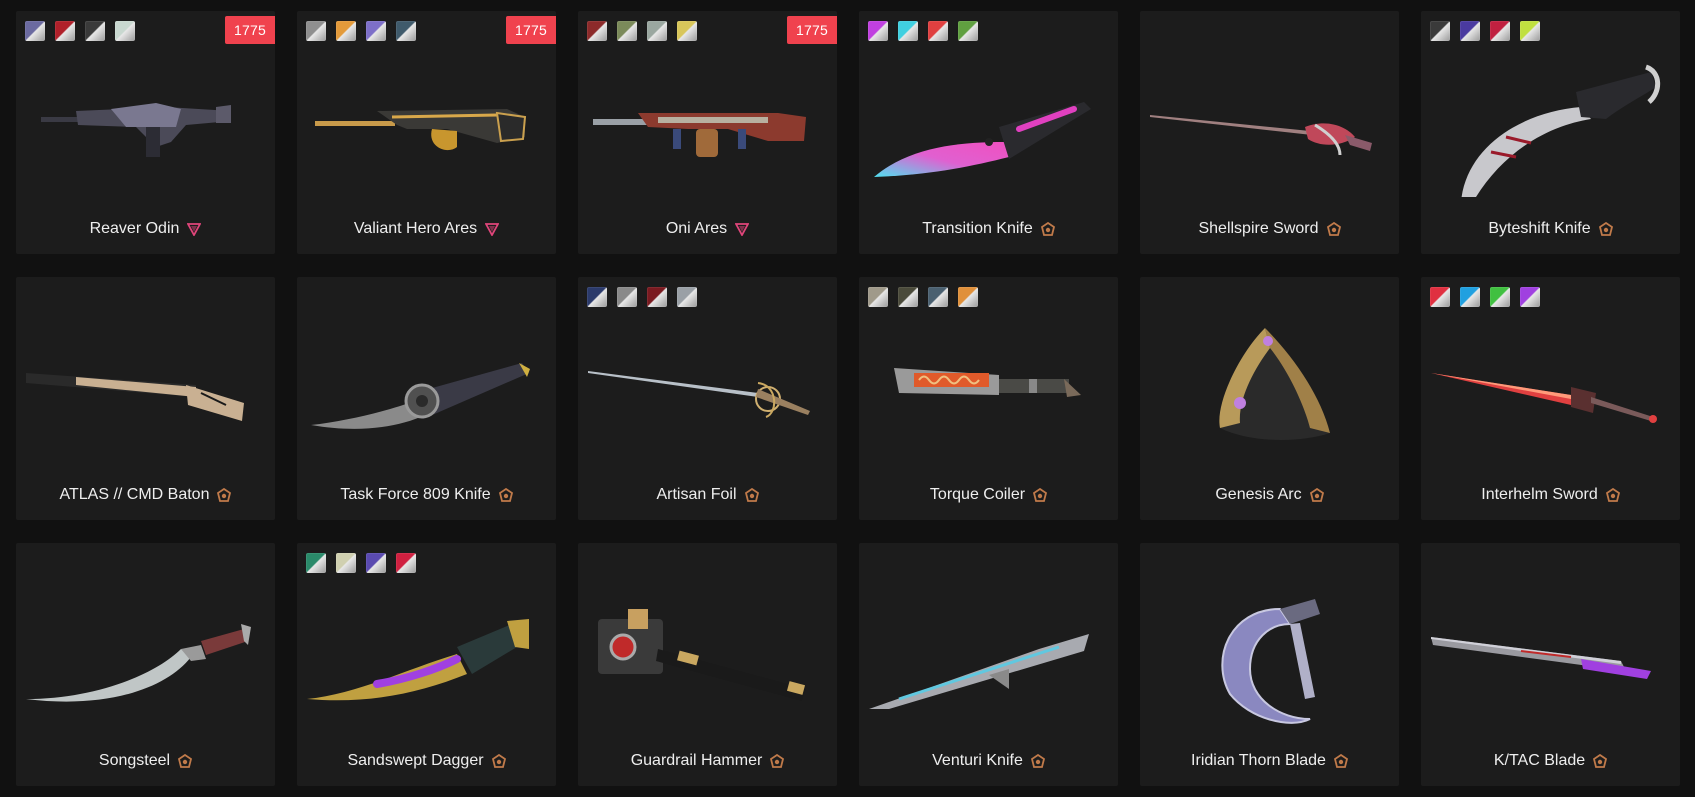  Describe the element at coordinates (1269, 398) in the screenshot. I see `skin-card: Genesis Arc` at that location.